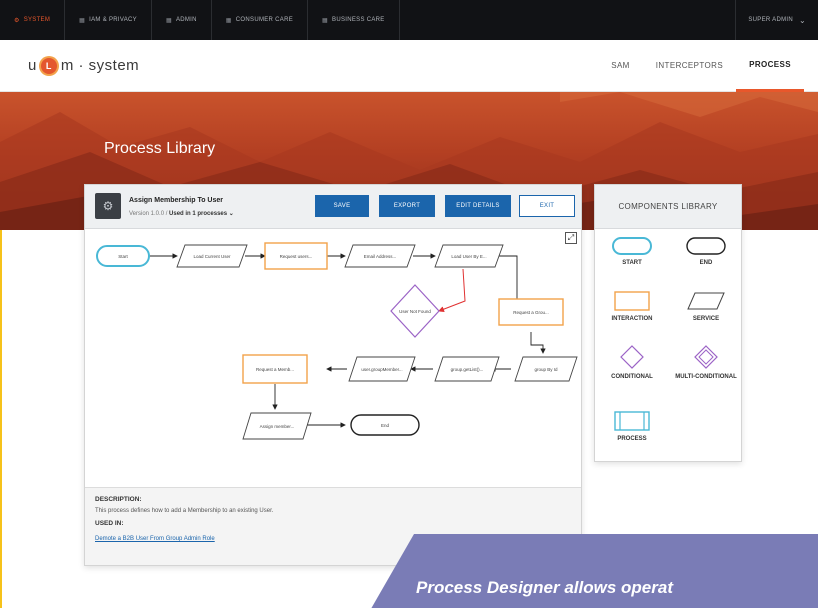  What do you see at coordinates (176, 200) in the screenshot?
I see `process-name: Assign Membership To User` at bounding box center [176, 200].